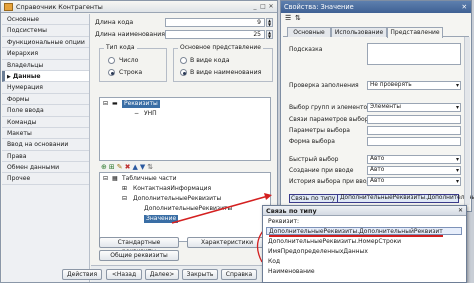 The height and width of the screenshot is (283, 474). I want to click on properties-tabs: Основные Использование Представление, so click(376, 32).